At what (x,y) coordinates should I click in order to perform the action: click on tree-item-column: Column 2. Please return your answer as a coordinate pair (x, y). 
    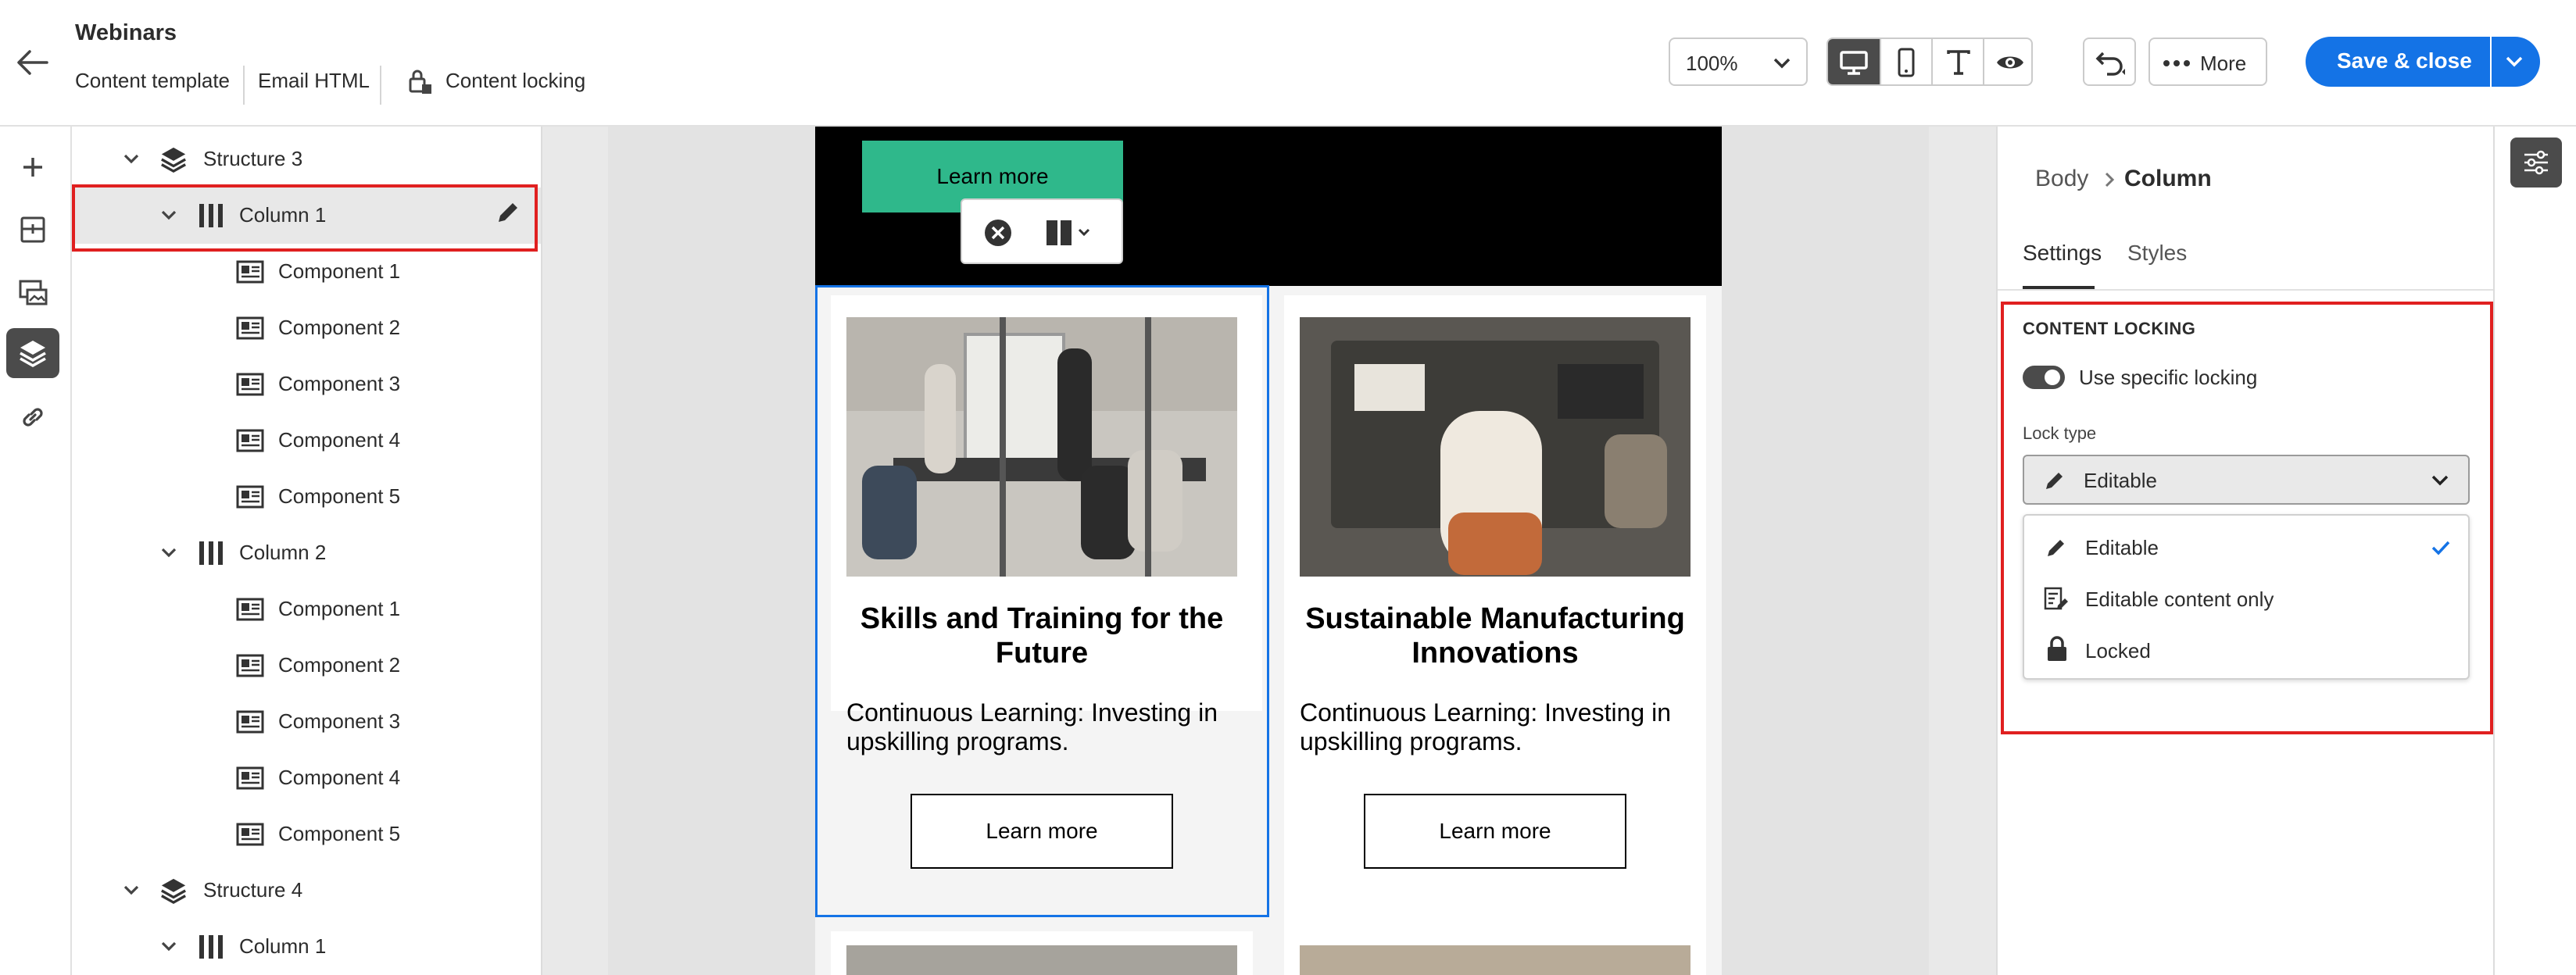
    Looking at the image, I should click on (306, 553).